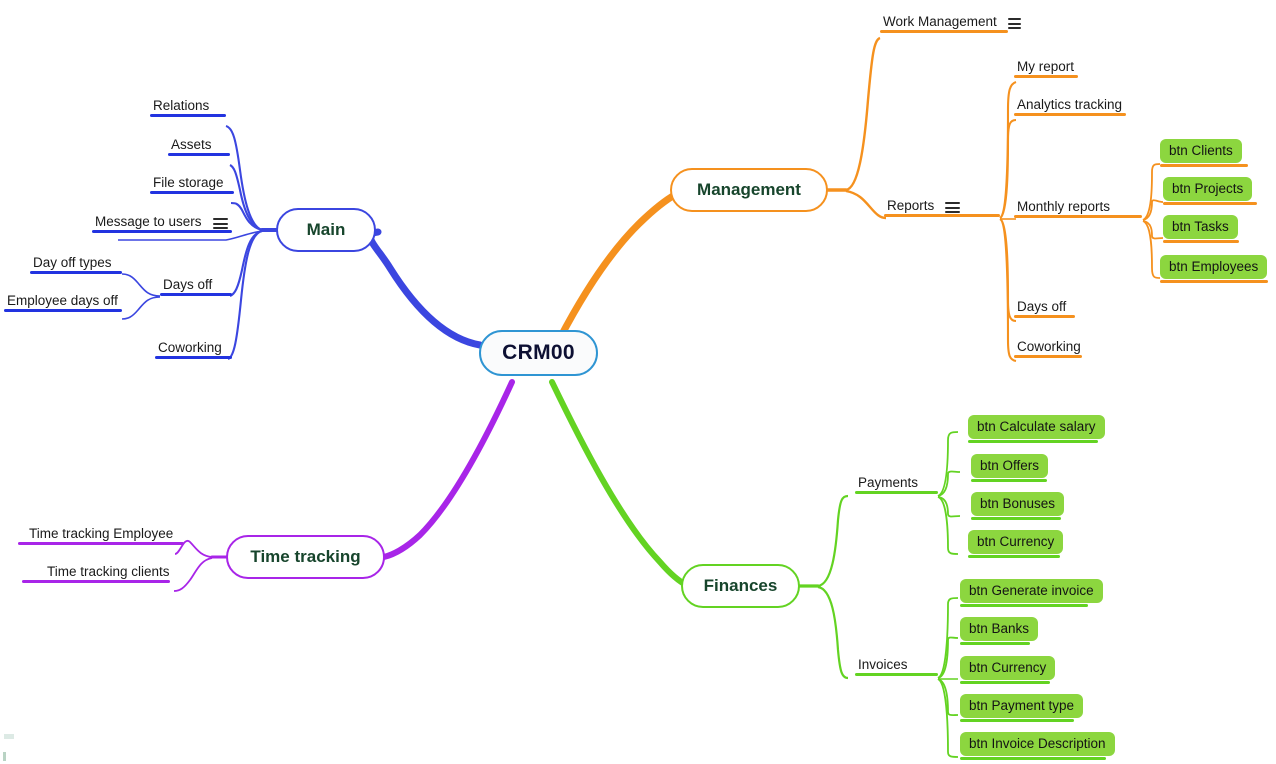 This screenshot has width=1276, height=764. I want to click on button-btn-calculate-salary-label: btn Calculate salary, so click(1036, 426).